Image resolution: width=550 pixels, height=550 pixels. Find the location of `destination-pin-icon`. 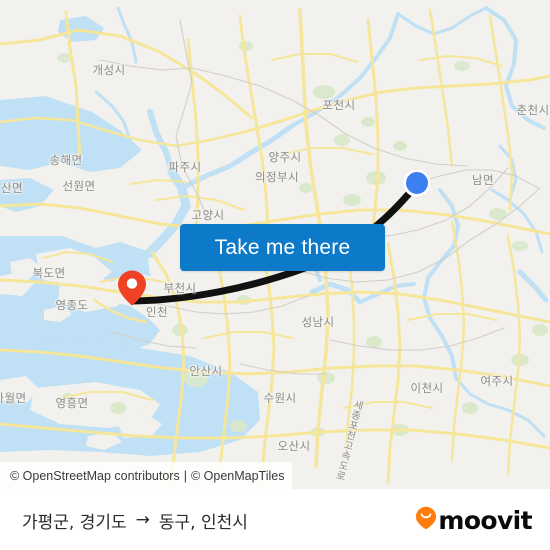

destination-pin-icon is located at coordinates (132, 288).